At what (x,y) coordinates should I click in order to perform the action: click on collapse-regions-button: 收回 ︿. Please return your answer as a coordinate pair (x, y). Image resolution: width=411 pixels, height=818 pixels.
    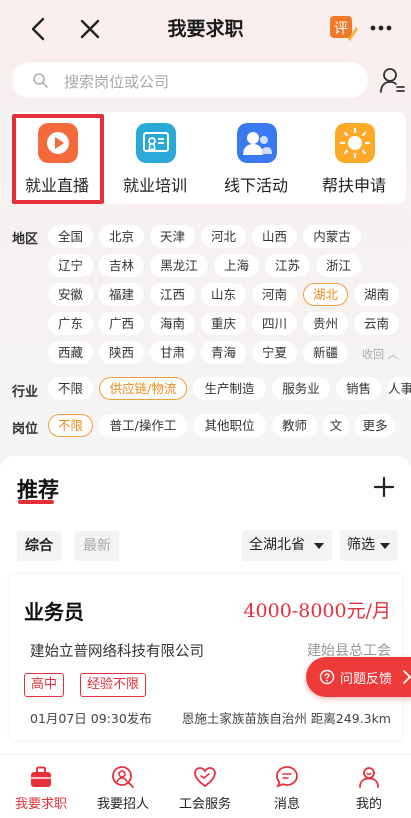
    Looking at the image, I should click on (380, 354).